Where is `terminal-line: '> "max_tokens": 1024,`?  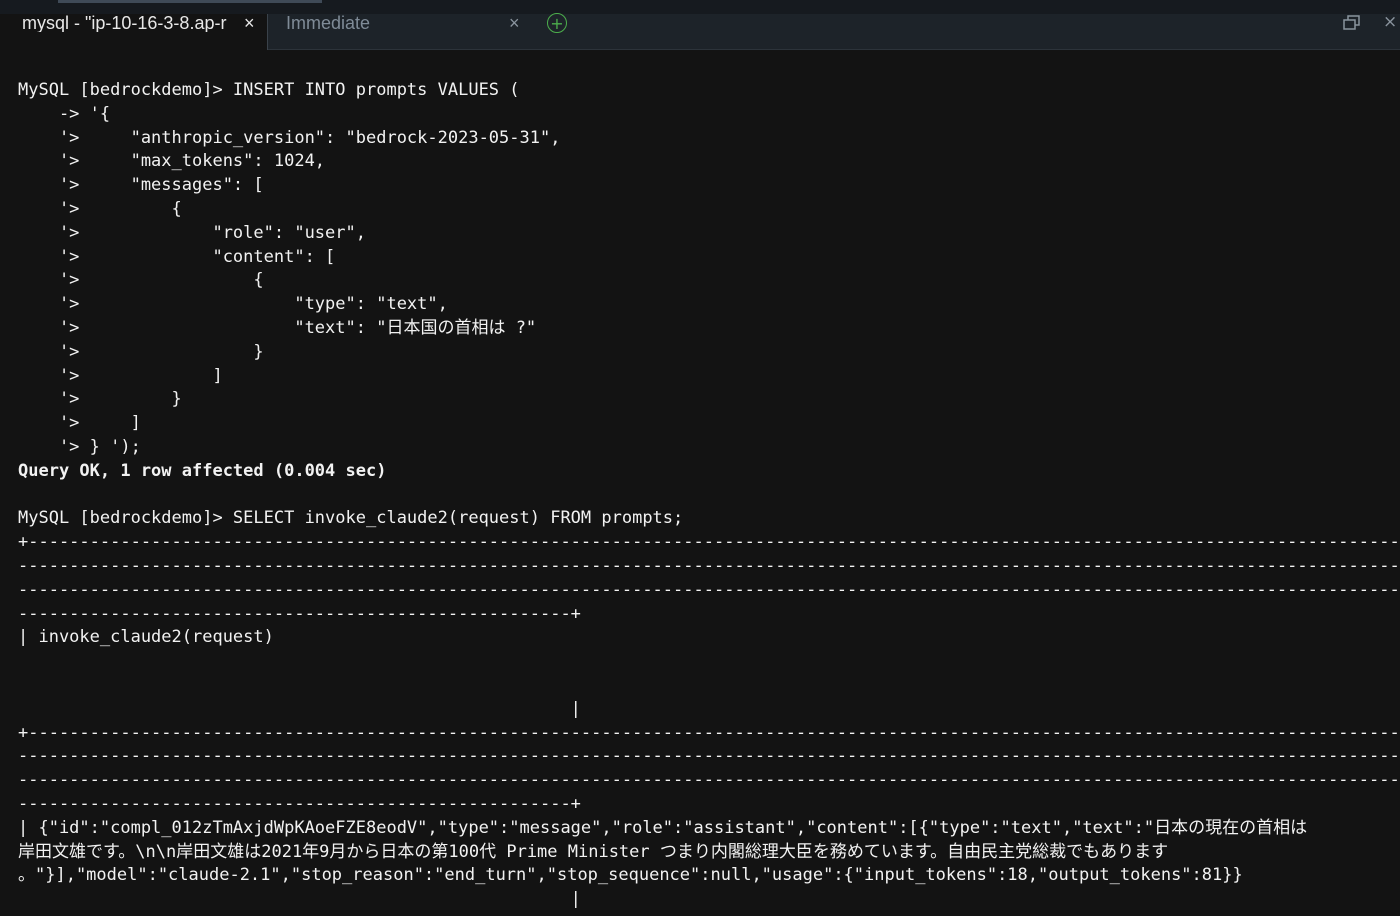 terminal-line: '> "max_tokens": 1024, is located at coordinates (172, 161).